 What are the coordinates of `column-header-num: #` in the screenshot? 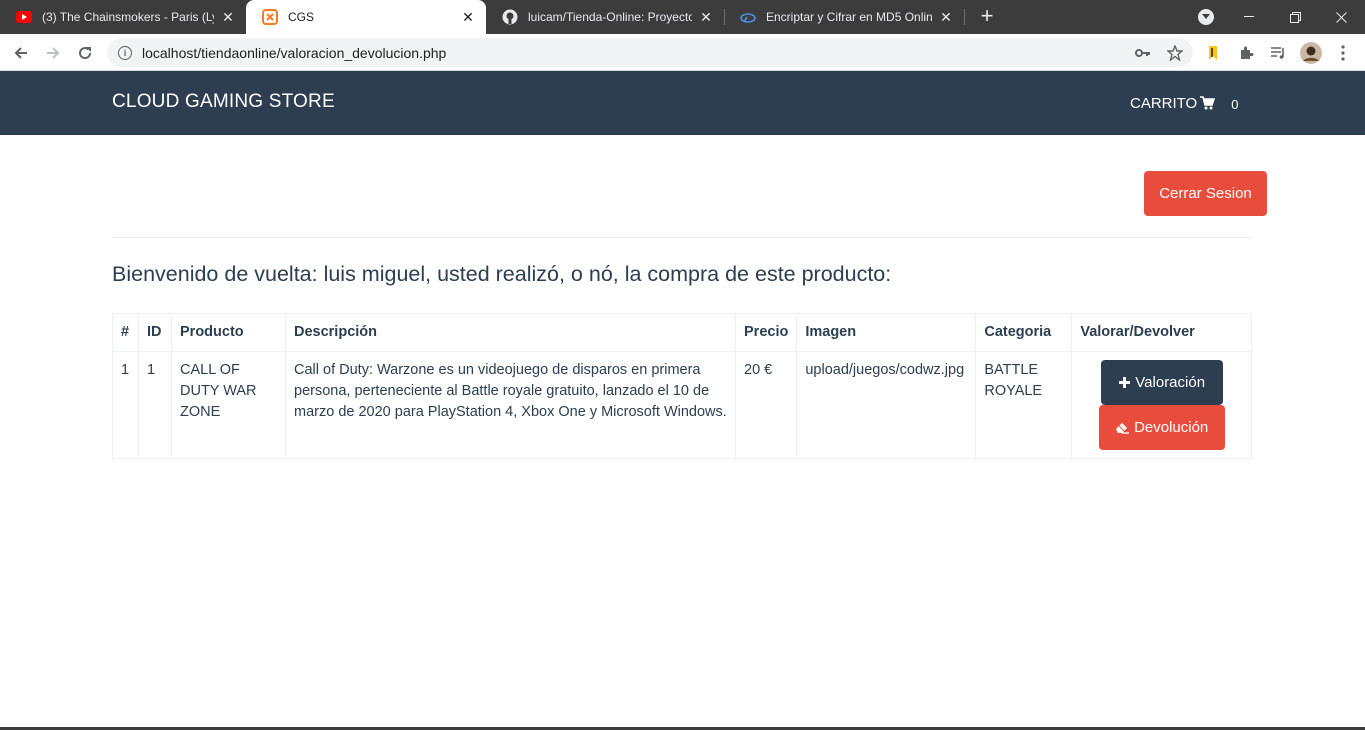 It's located at (125, 332).